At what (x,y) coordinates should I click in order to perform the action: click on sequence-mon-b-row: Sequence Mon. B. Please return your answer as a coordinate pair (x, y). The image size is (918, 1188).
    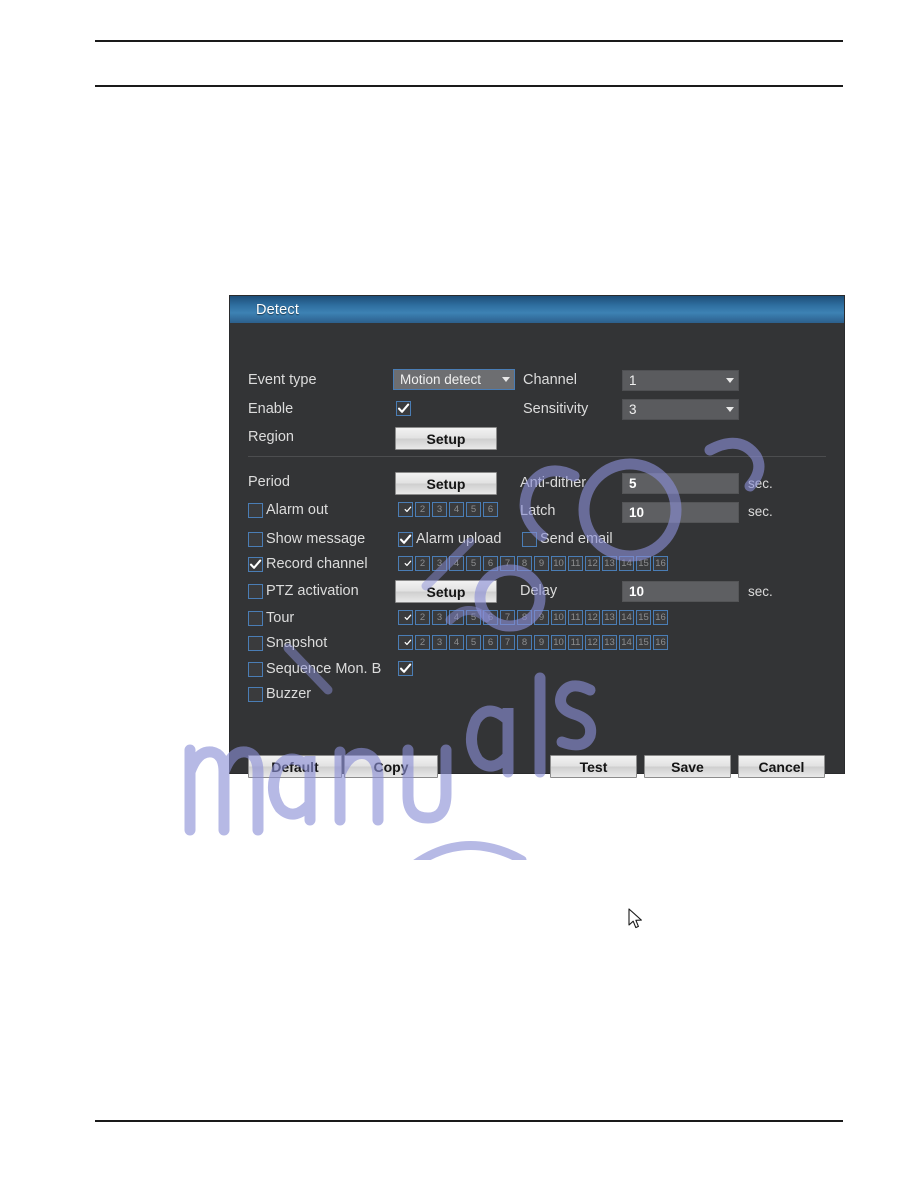
    Looking at the image, I should click on (314, 669).